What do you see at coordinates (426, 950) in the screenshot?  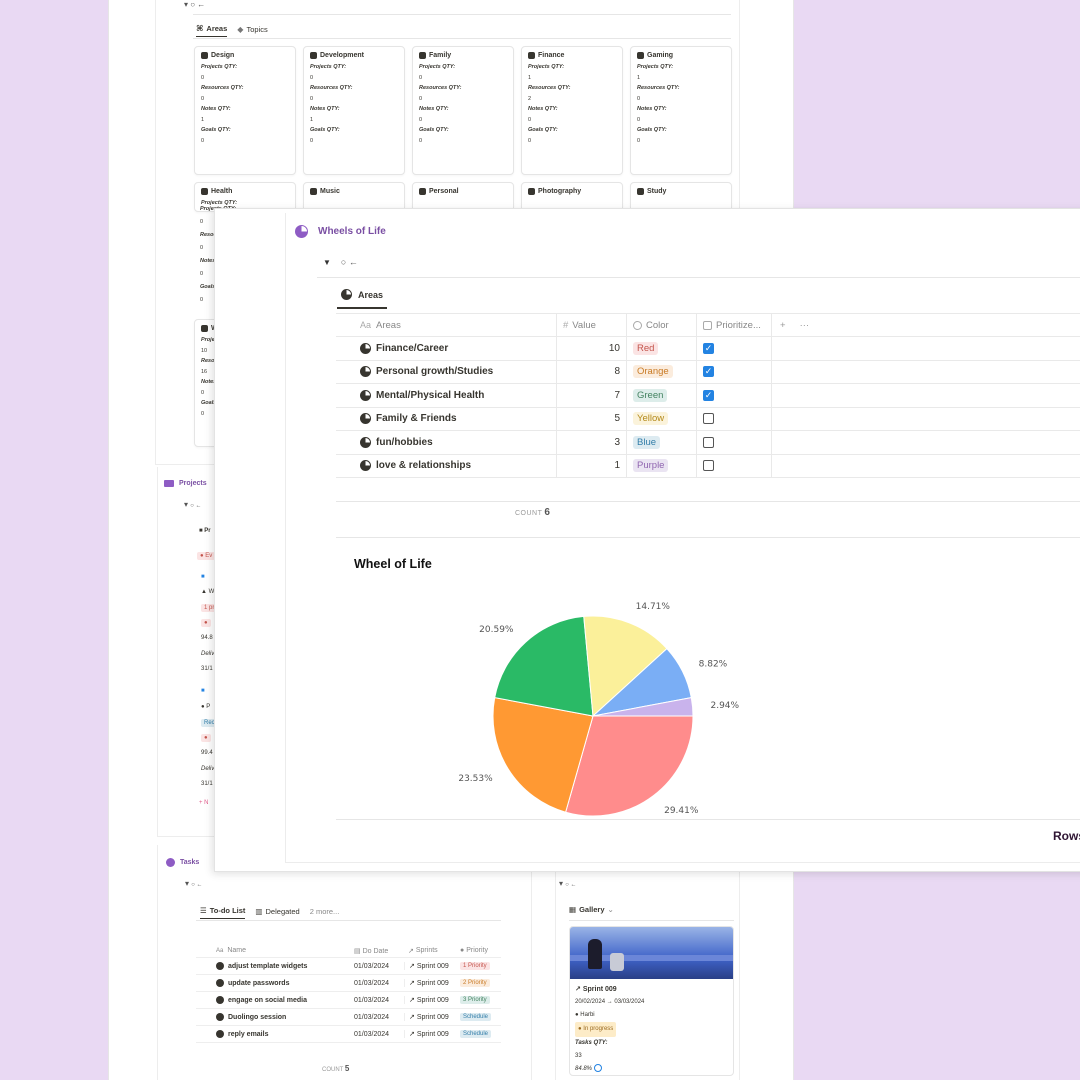 I see `column-label: Sprints` at bounding box center [426, 950].